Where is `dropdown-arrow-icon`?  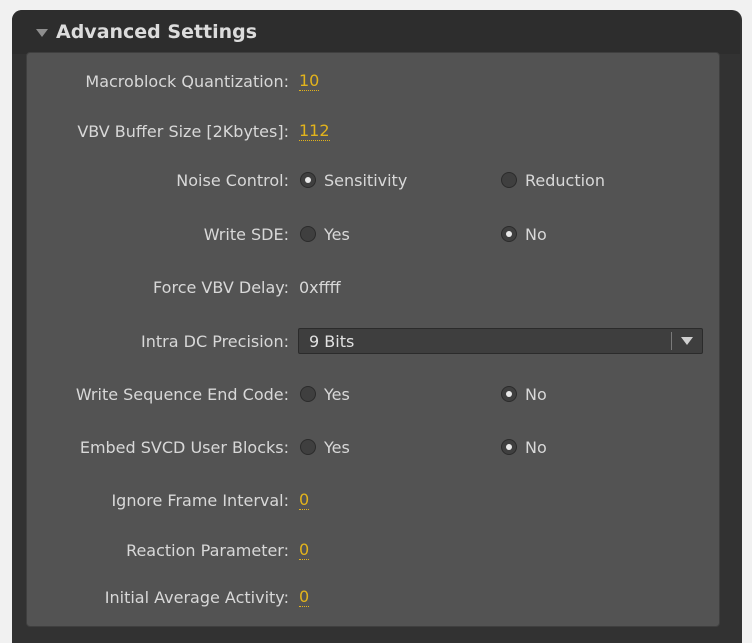
dropdown-arrow-icon is located at coordinates (687, 341).